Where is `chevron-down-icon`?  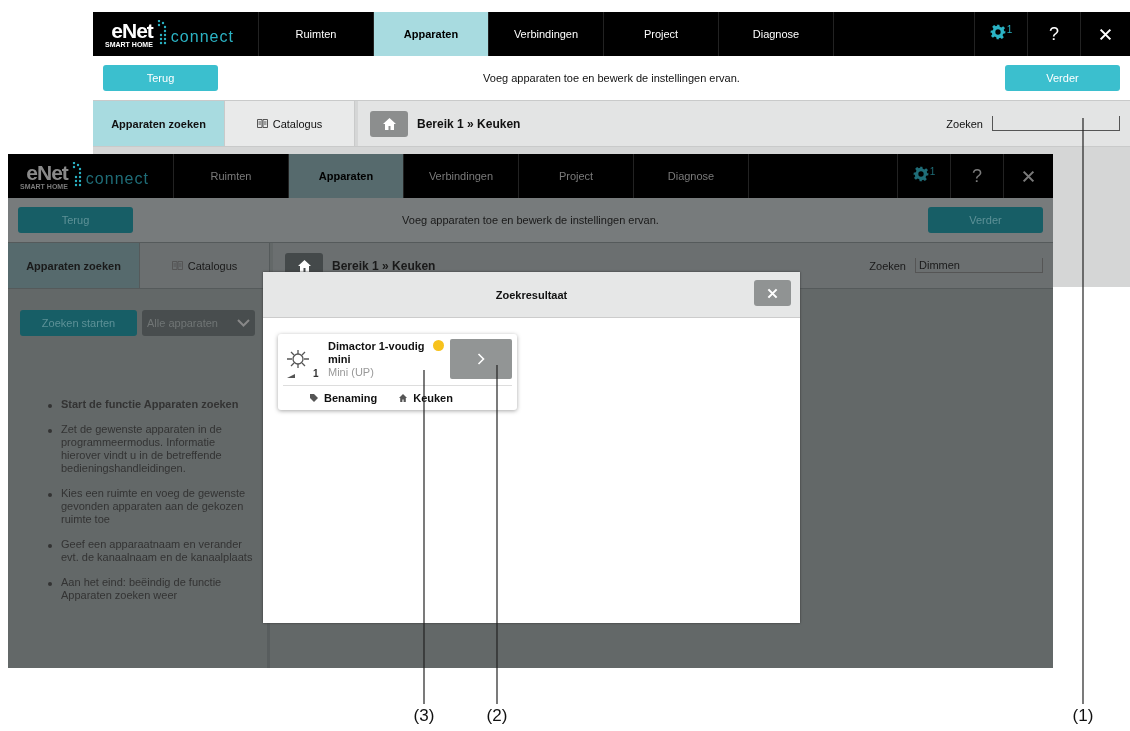 chevron-down-icon is located at coordinates (243, 323).